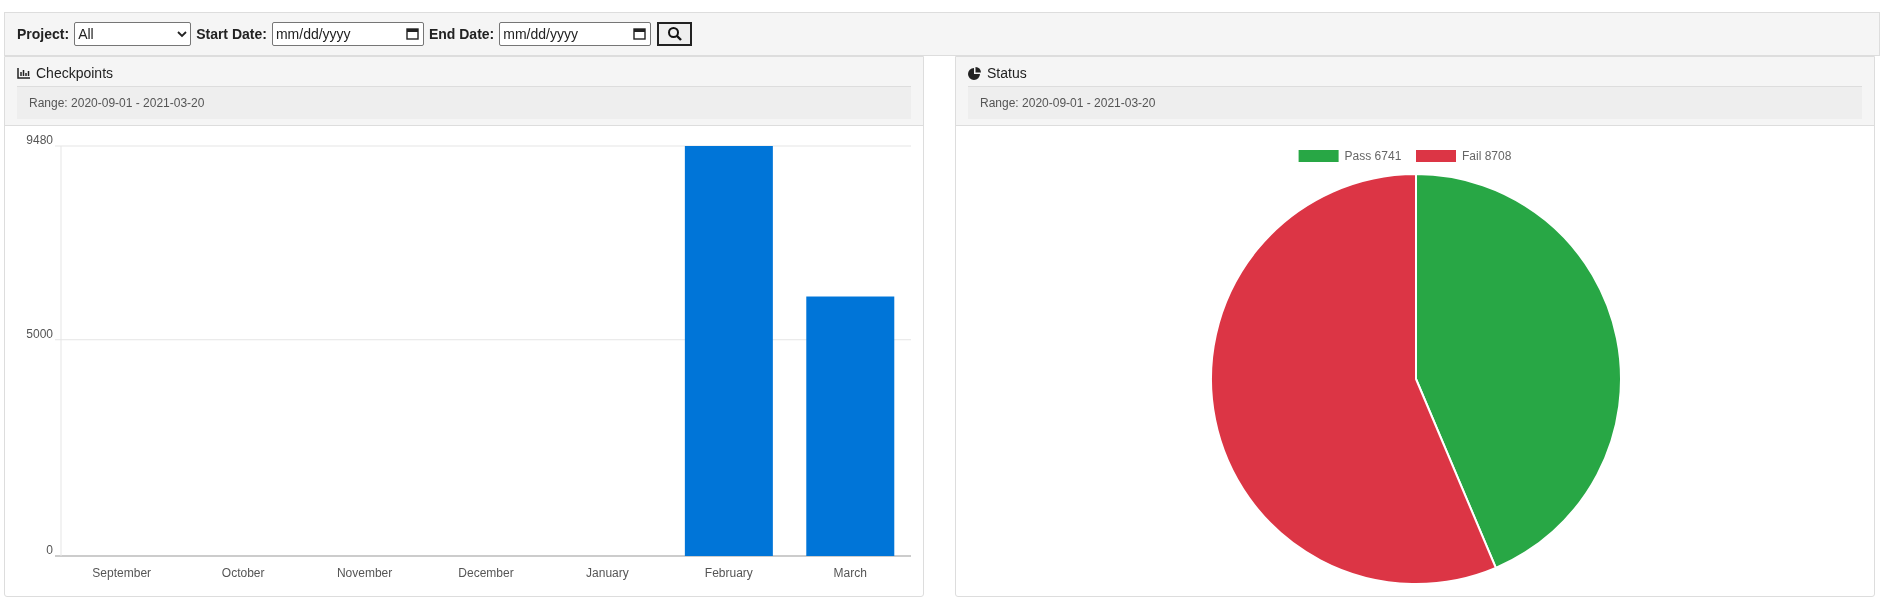  I want to click on search-button, so click(675, 34).